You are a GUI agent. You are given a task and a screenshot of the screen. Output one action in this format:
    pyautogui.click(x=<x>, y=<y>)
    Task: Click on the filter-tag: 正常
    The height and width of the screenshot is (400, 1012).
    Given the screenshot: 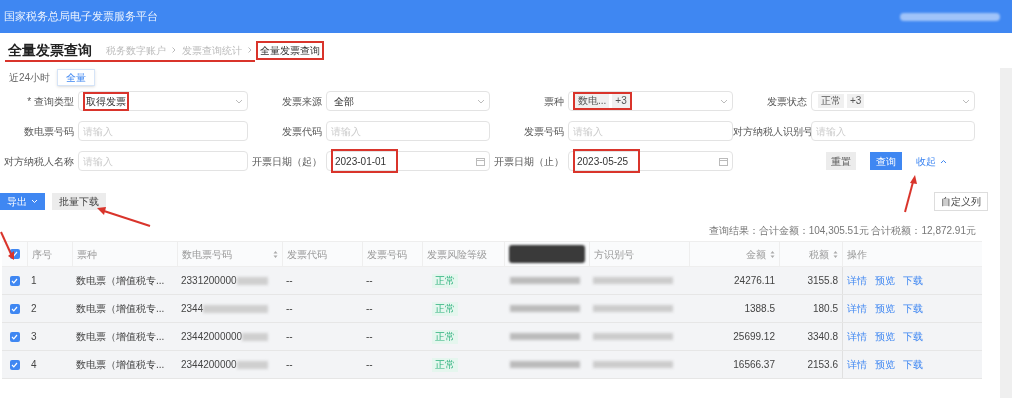 What is the action you would take?
    pyautogui.click(x=831, y=101)
    